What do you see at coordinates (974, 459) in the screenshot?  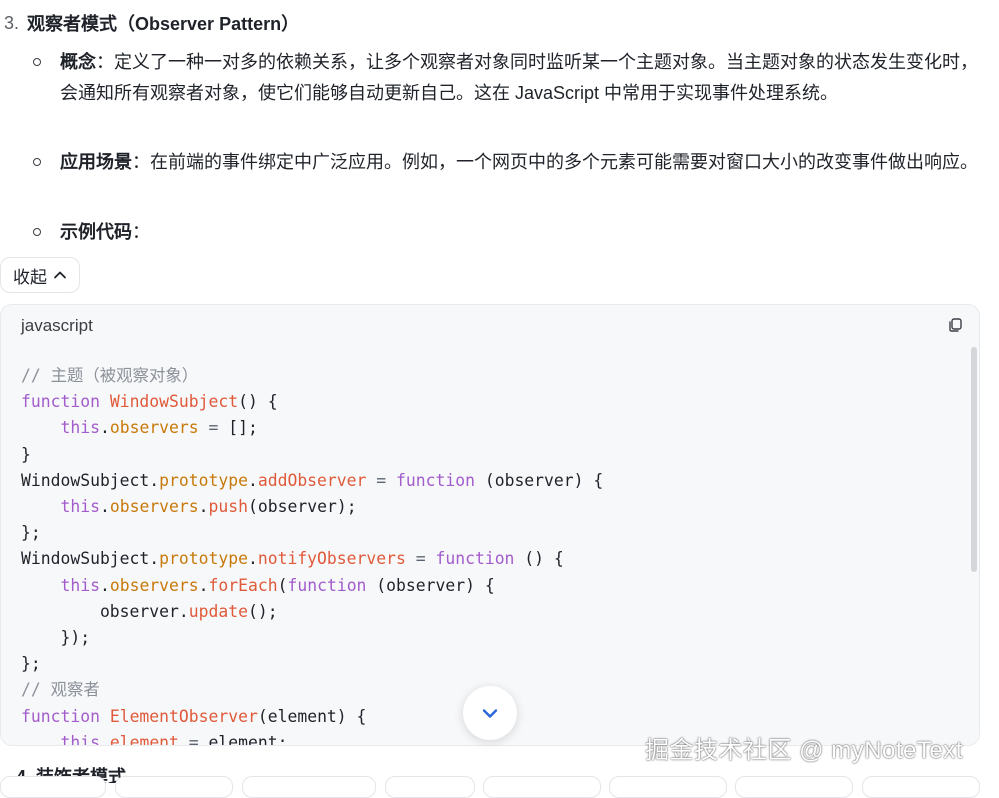 I see `code-scrollbar` at bounding box center [974, 459].